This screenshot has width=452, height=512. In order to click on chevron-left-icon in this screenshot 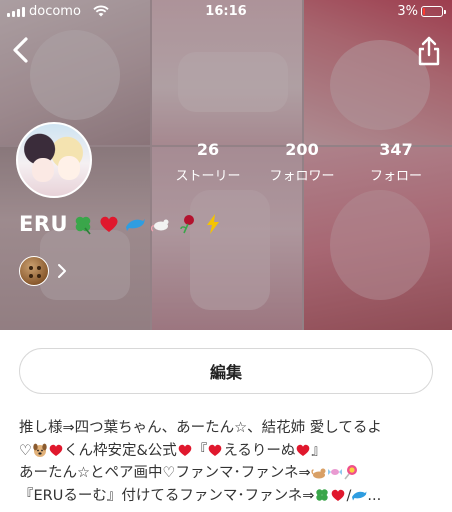, I will do `click(20, 50)`.